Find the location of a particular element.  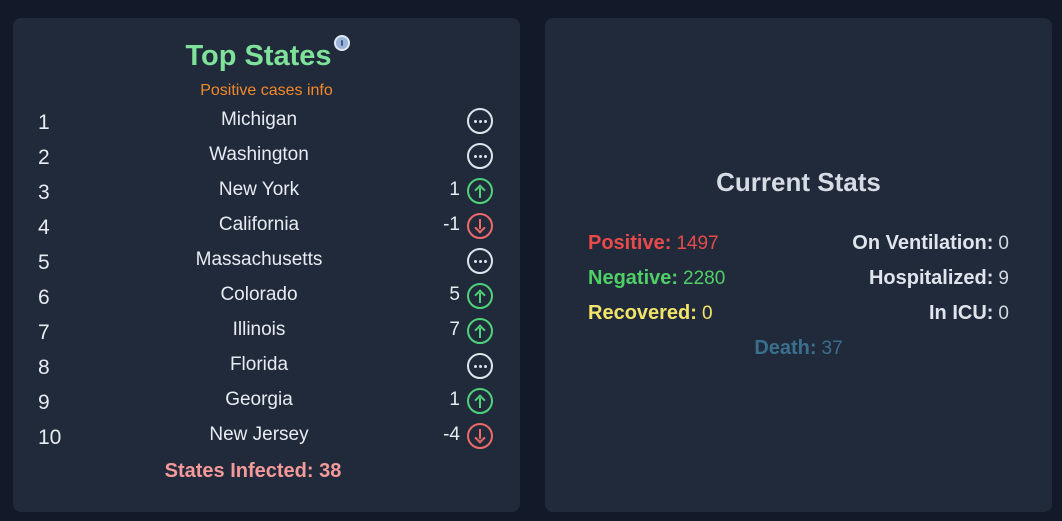

current-stats-title: Current Stats is located at coordinates (798, 182).